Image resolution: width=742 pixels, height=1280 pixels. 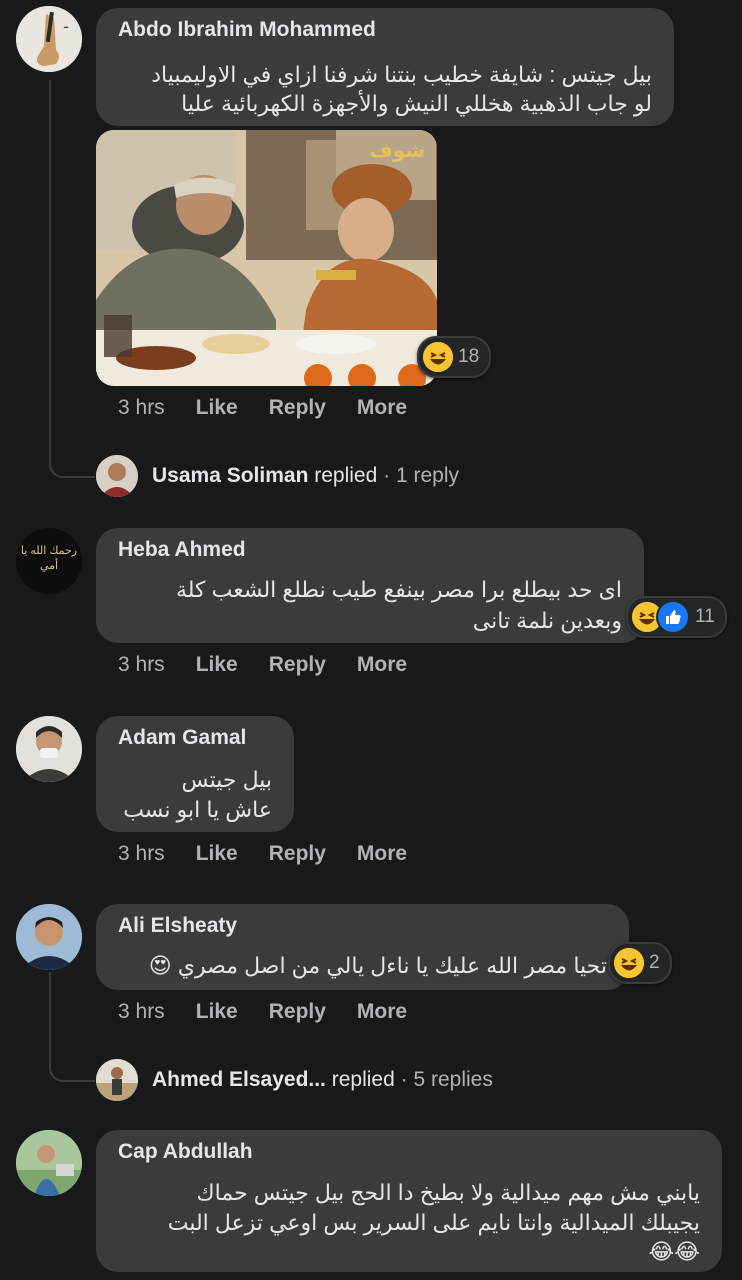 I want to click on comment-author: Adam Gamal, so click(x=182, y=738).